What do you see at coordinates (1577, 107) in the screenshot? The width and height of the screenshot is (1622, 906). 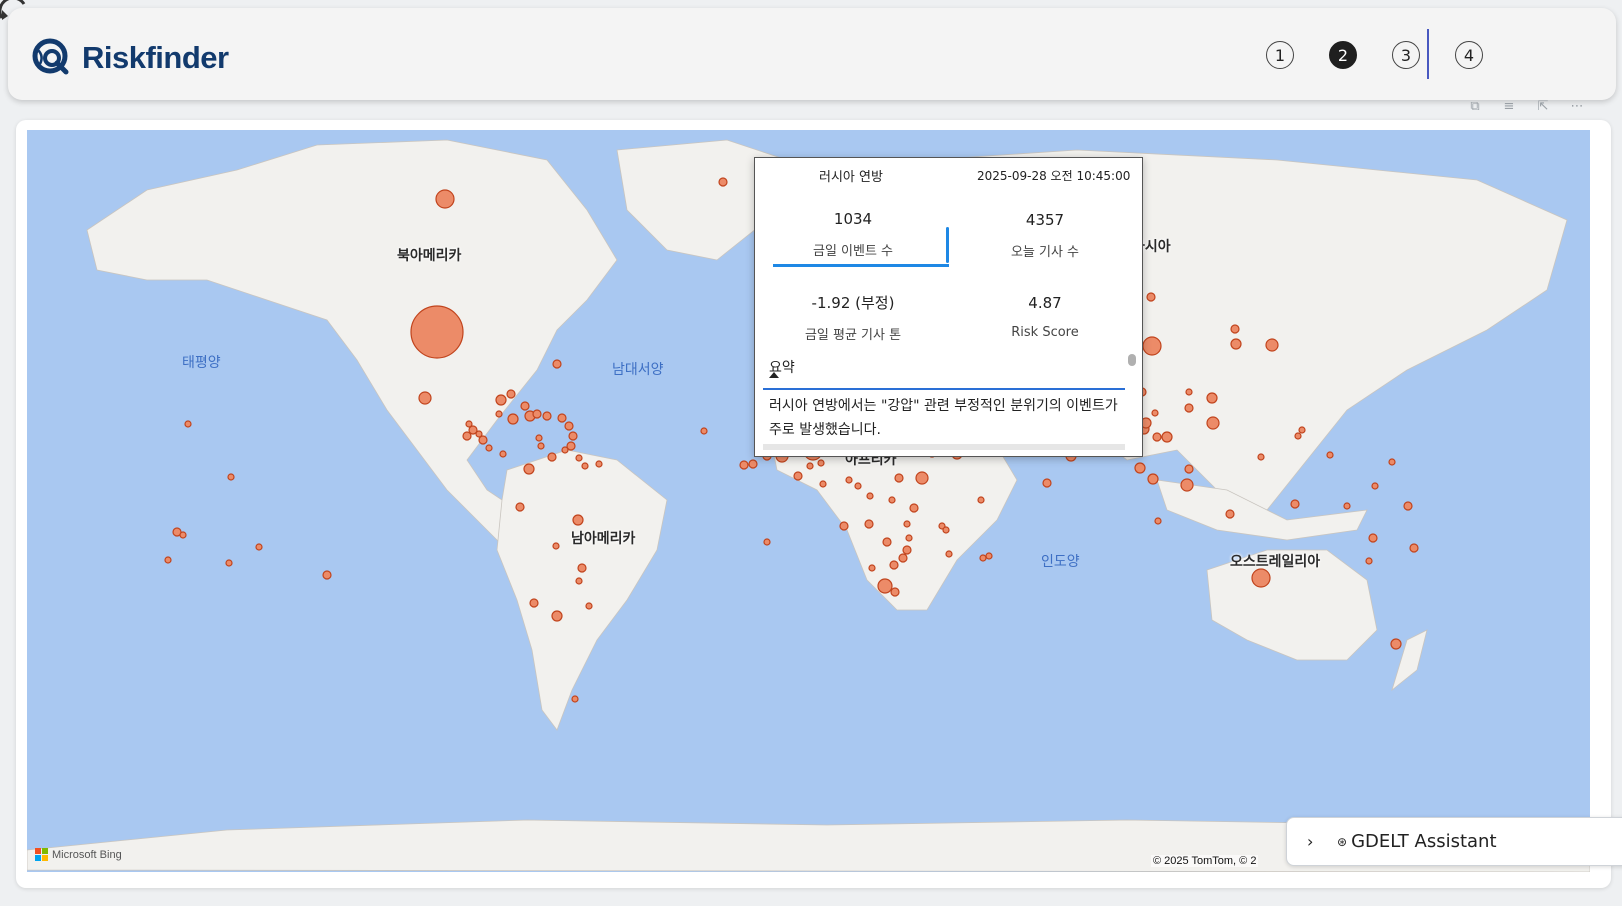 I see `more-options-icon: ⋯` at bounding box center [1577, 107].